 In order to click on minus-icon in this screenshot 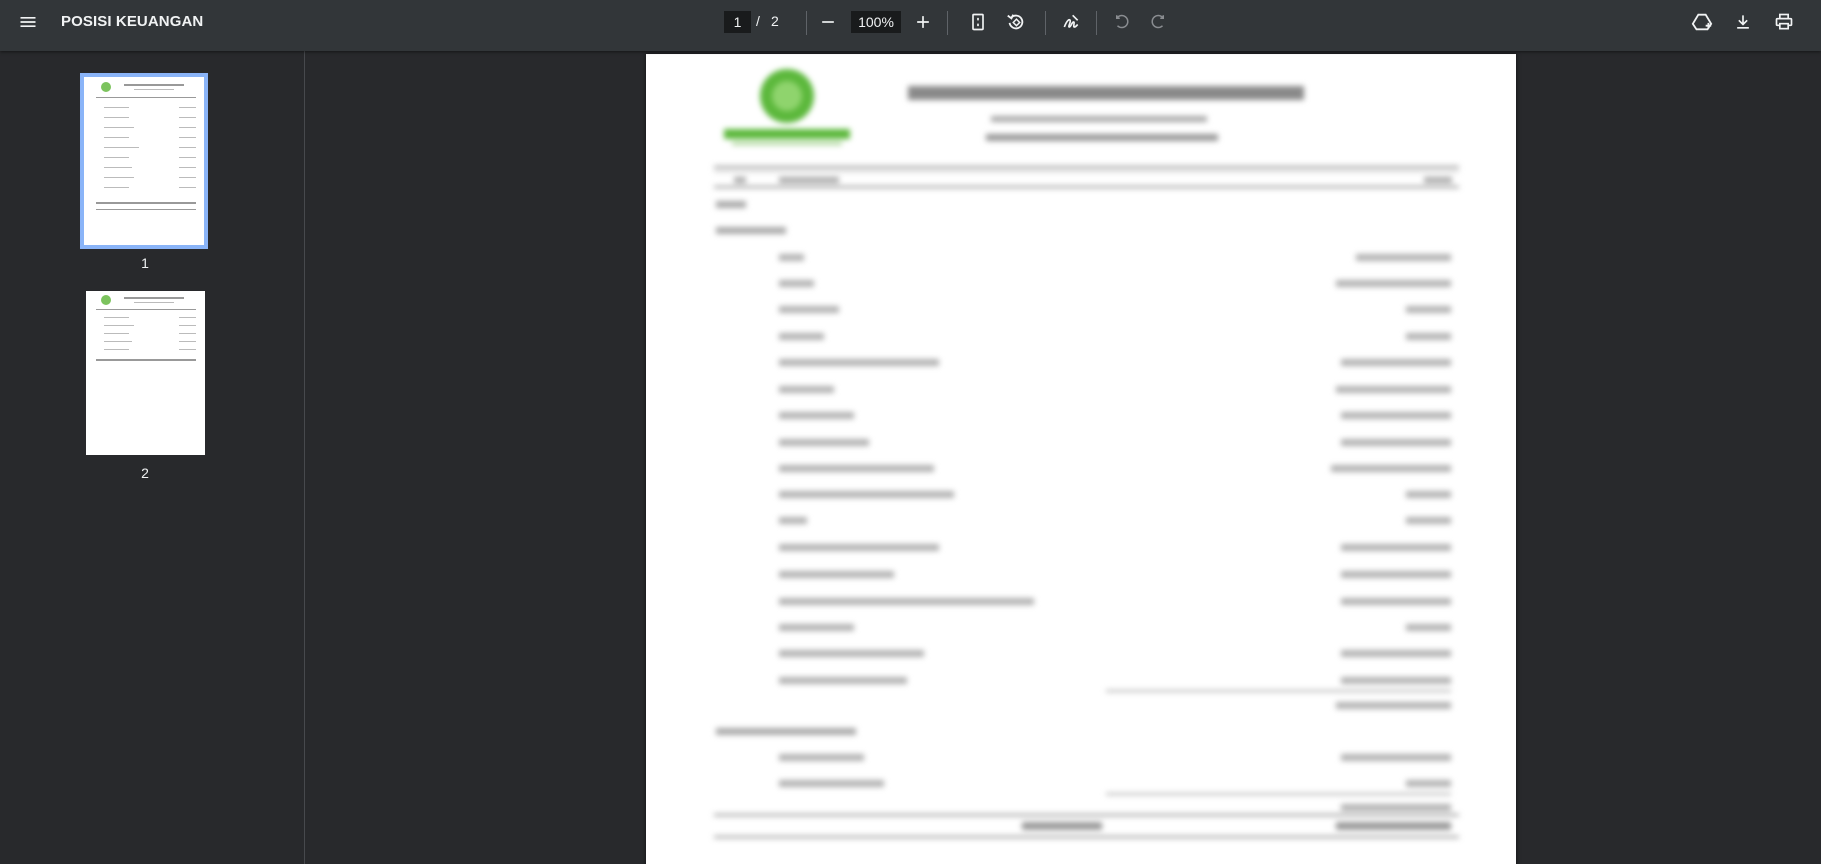, I will do `click(828, 22)`.